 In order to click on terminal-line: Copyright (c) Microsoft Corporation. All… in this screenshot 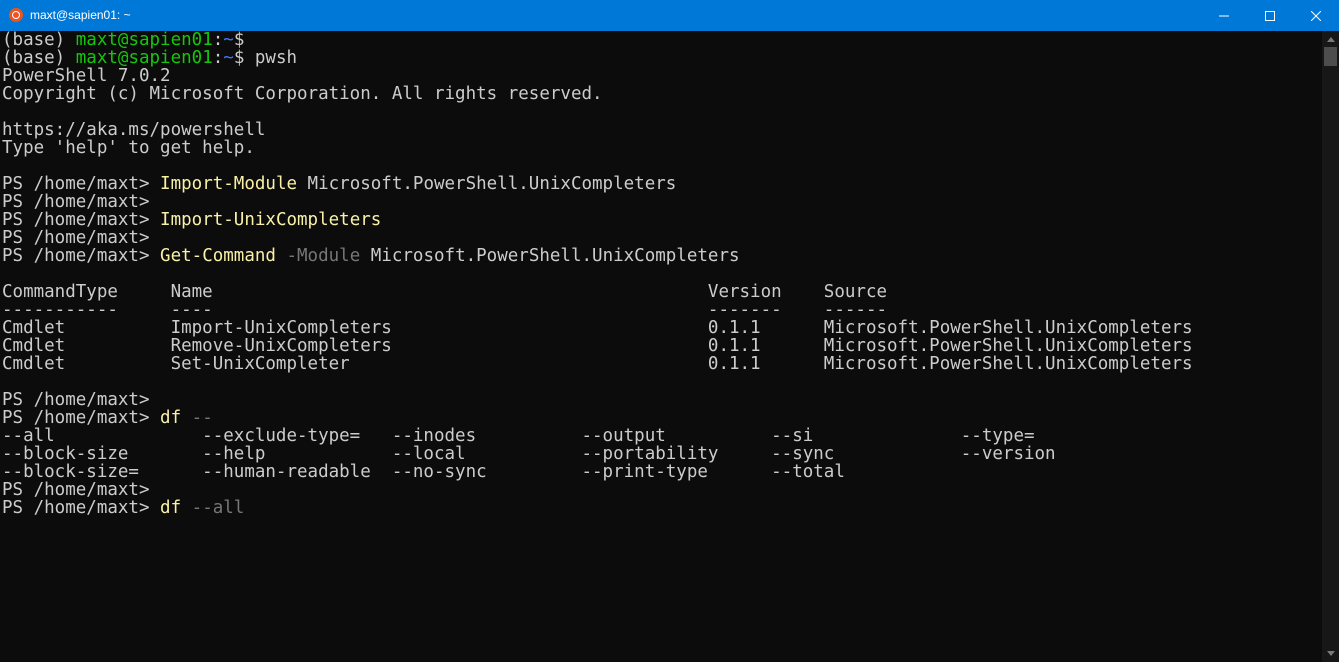, I will do `click(597, 94)`.